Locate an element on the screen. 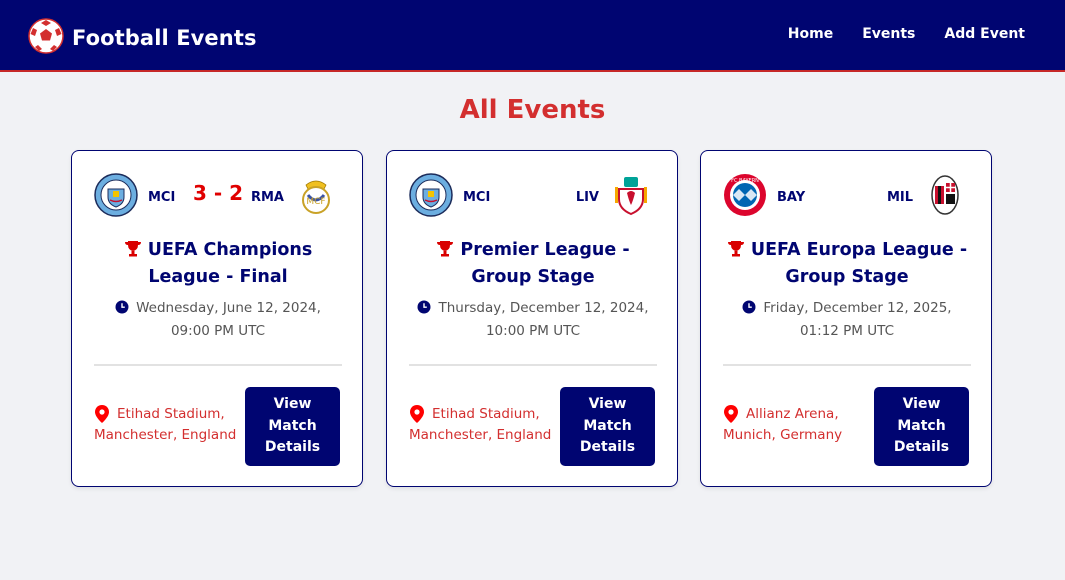  event-venue-text: Allianz Arena, Munich, Germany is located at coordinates (783, 424).